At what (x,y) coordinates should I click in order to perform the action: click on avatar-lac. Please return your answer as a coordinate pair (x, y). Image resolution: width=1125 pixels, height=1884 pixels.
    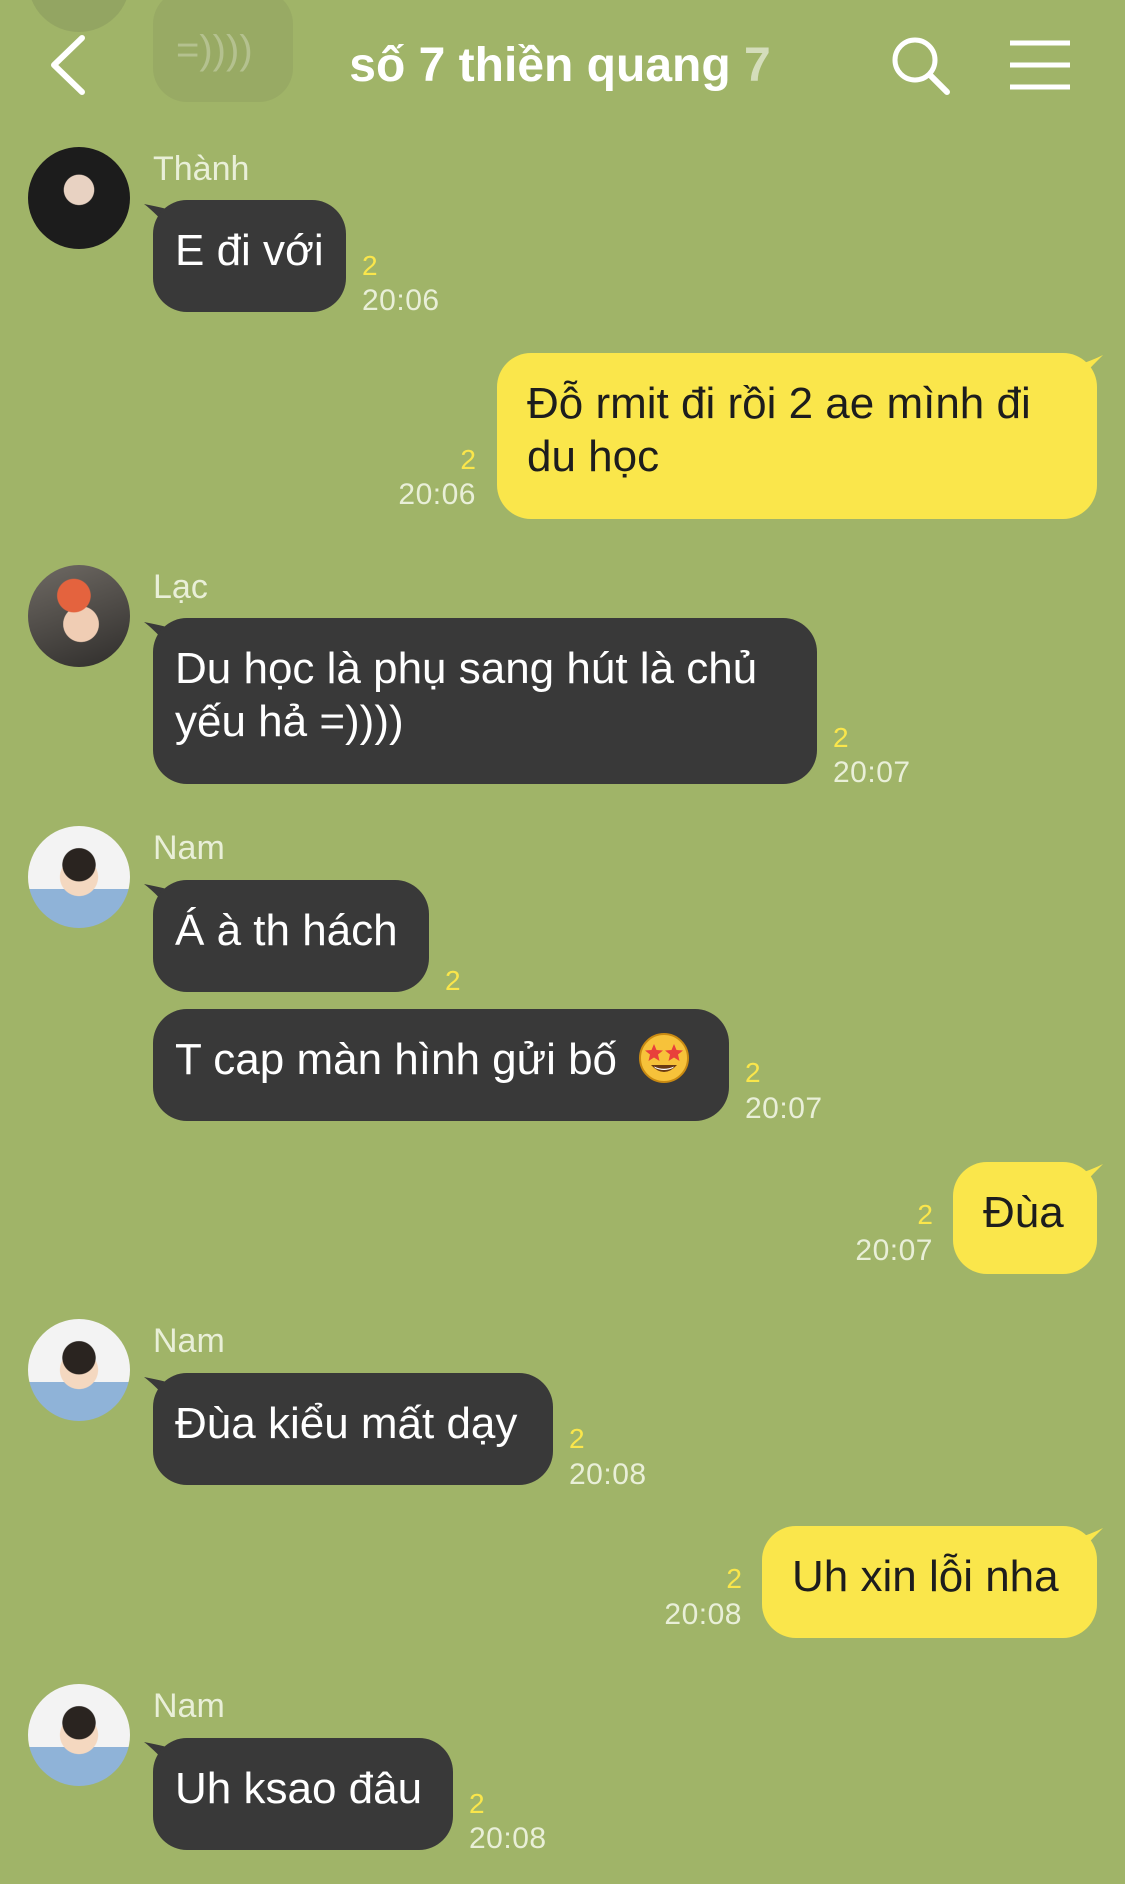
    Looking at the image, I should click on (79, 616).